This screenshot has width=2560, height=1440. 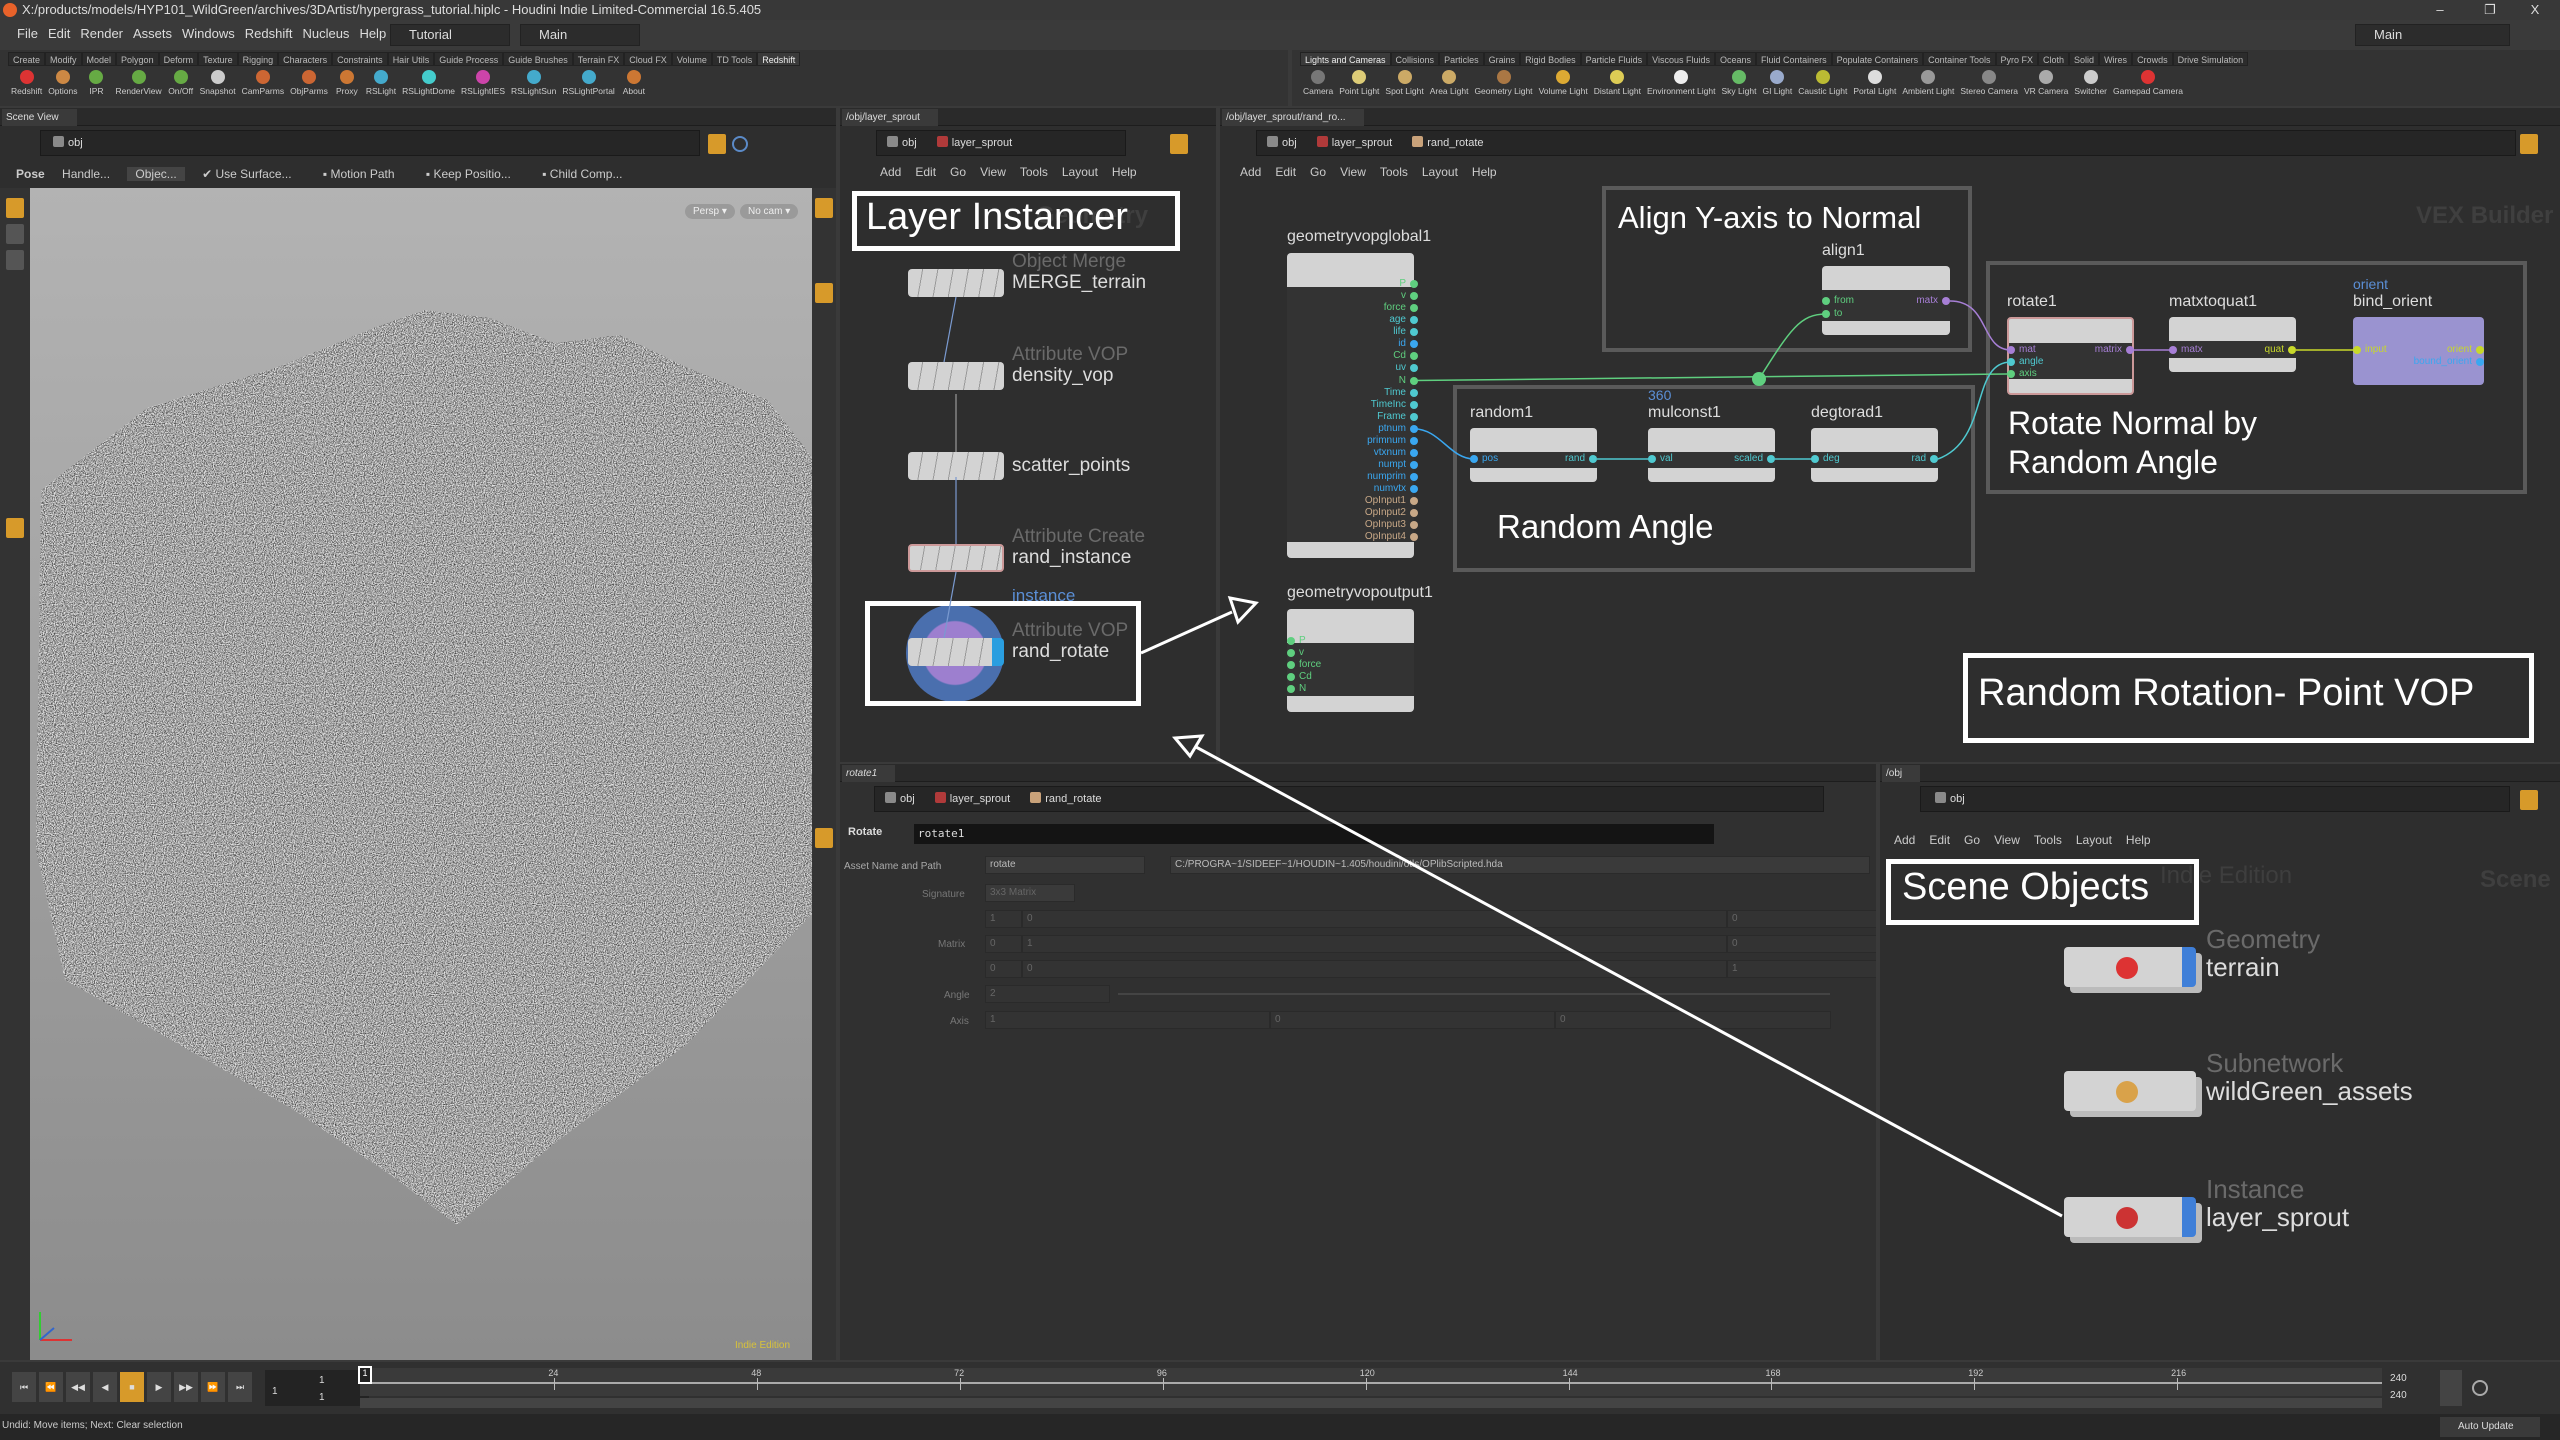 What do you see at coordinates (1503, 82) in the screenshot?
I see `shelf-tool-geometry-light: Geometry Light` at bounding box center [1503, 82].